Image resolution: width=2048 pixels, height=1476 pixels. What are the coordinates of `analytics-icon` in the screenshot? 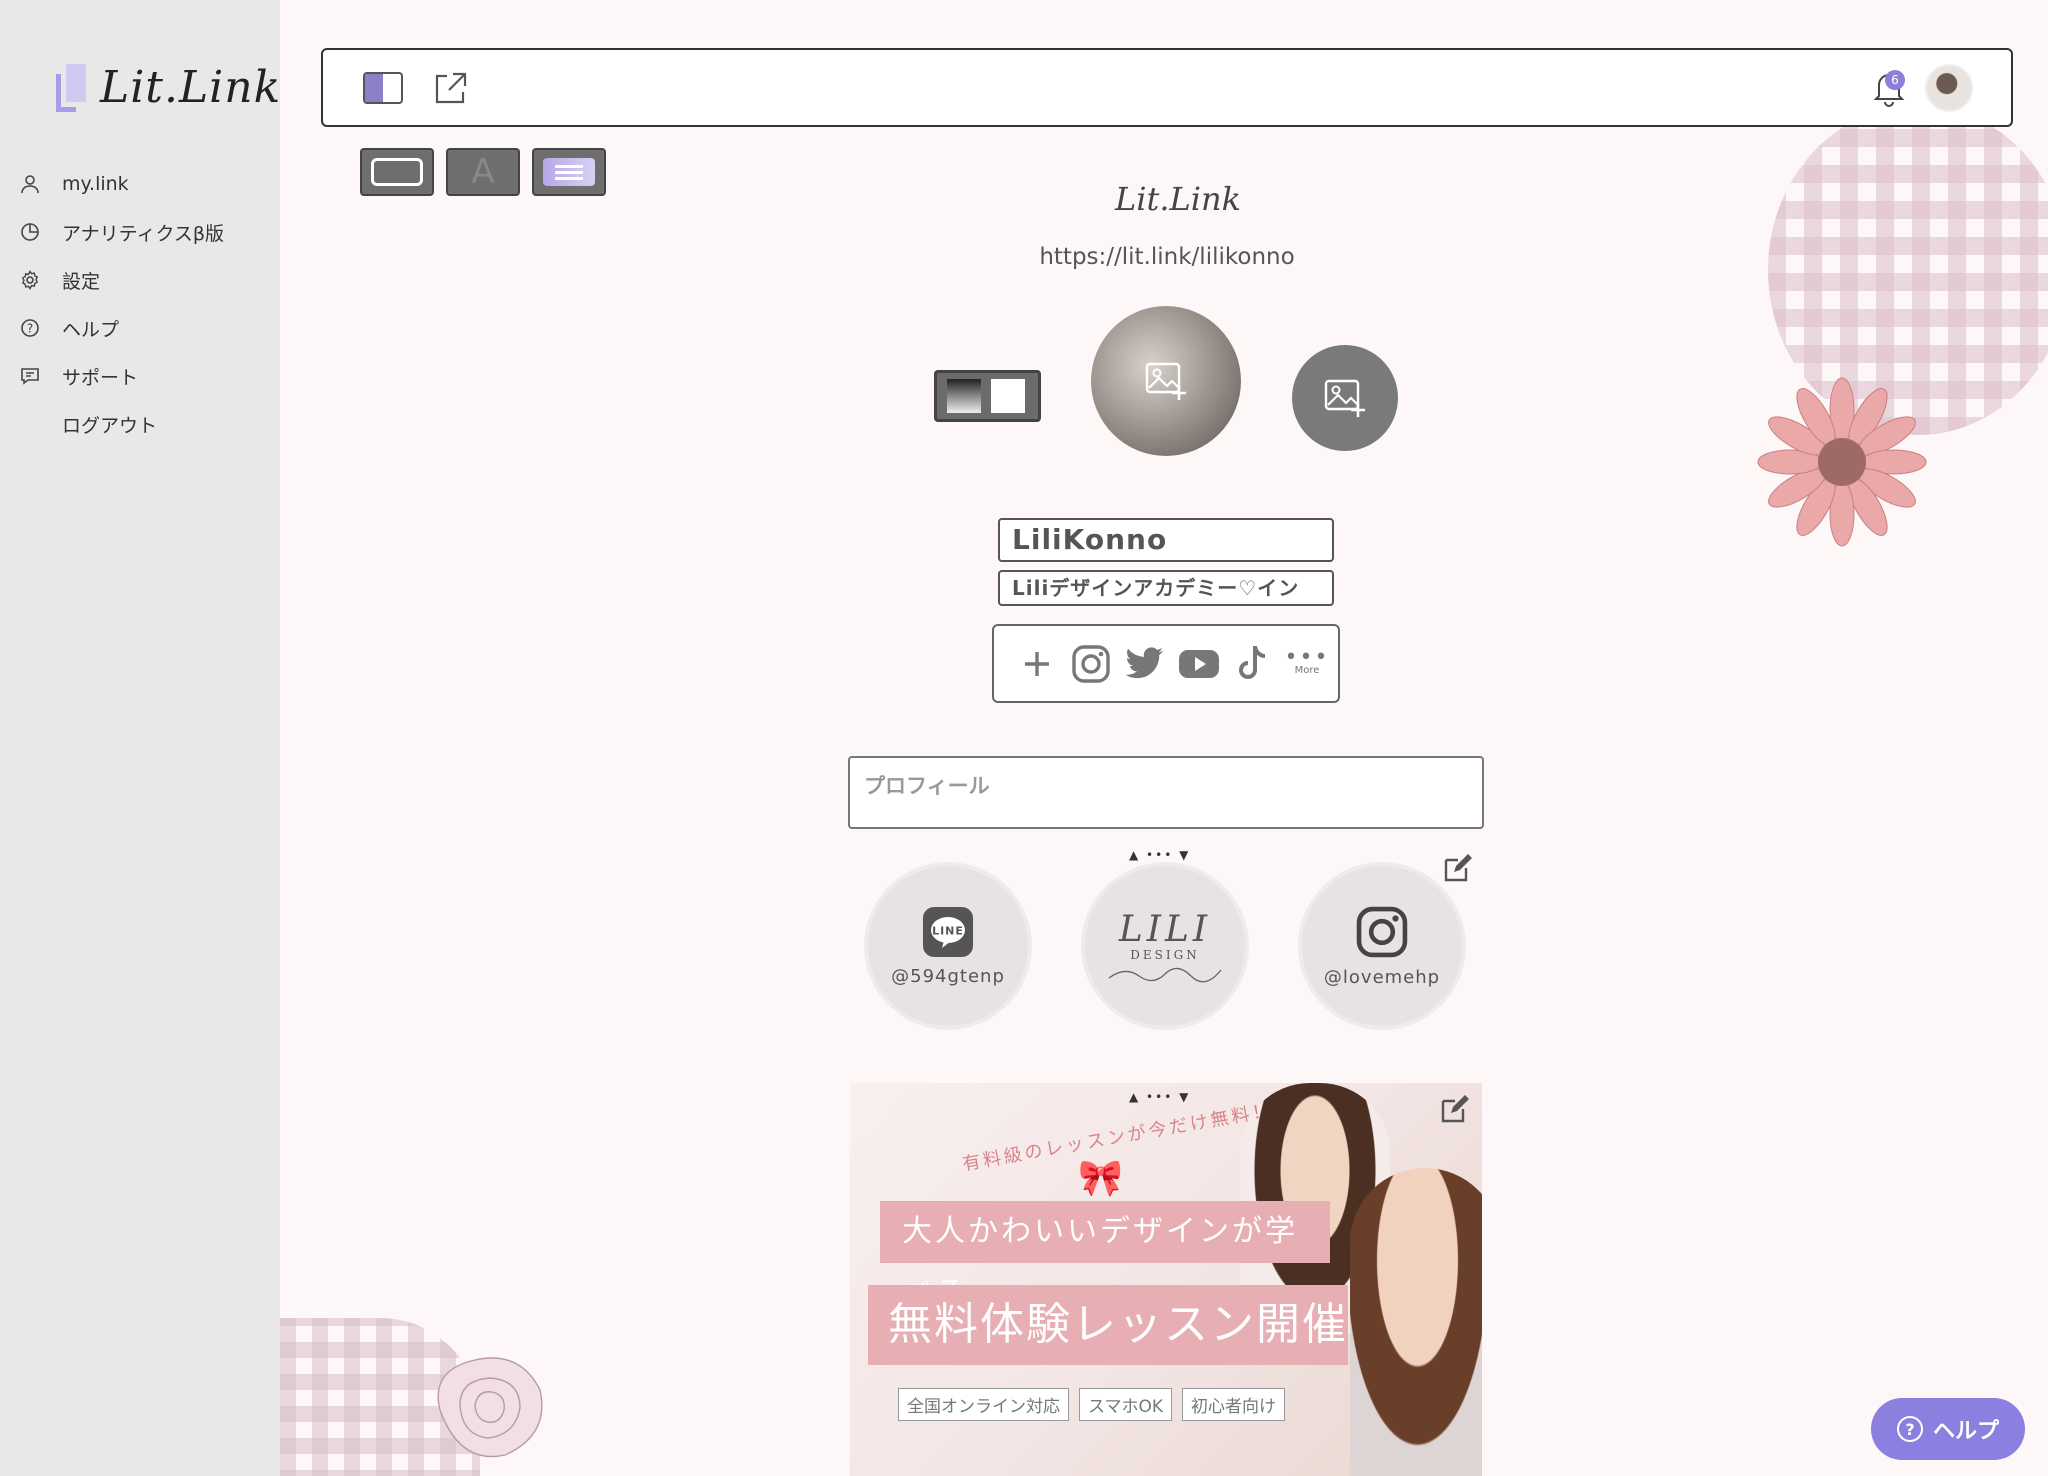 It's located at (30, 232).